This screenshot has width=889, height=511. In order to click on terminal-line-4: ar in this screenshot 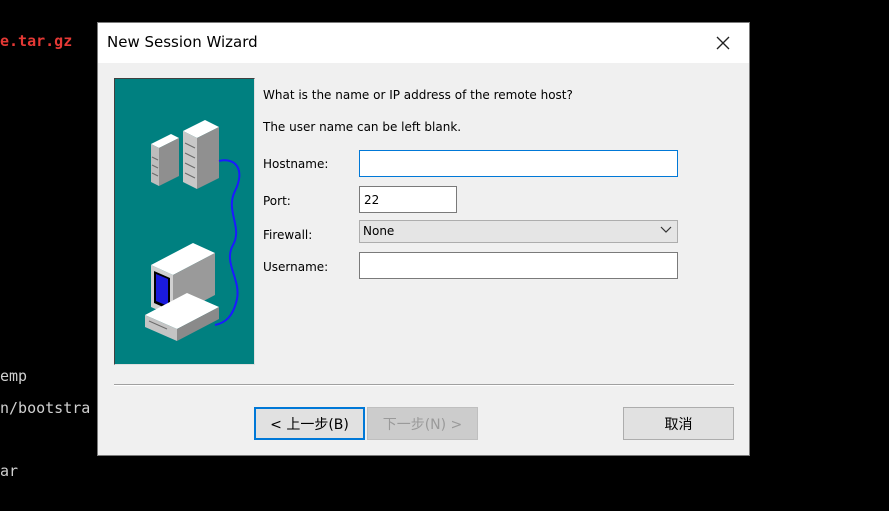, I will do `click(9, 471)`.